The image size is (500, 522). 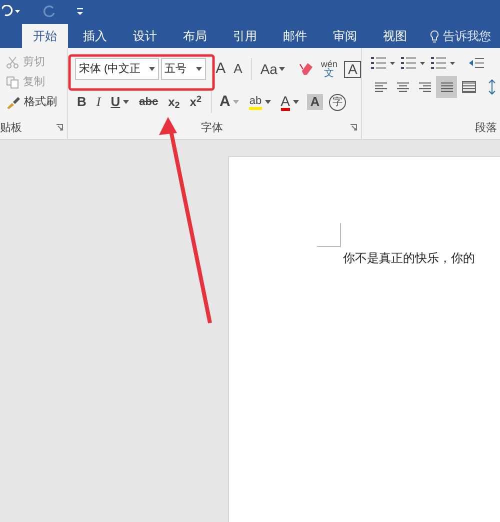 What do you see at coordinates (260, 102) in the screenshot?
I see `highlight-button: ab` at bounding box center [260, 102].